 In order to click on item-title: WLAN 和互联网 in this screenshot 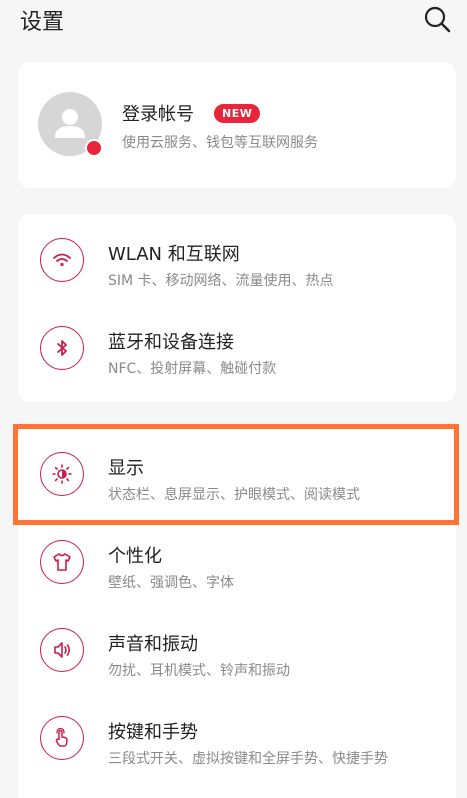, I will do `click(174, 254)`.